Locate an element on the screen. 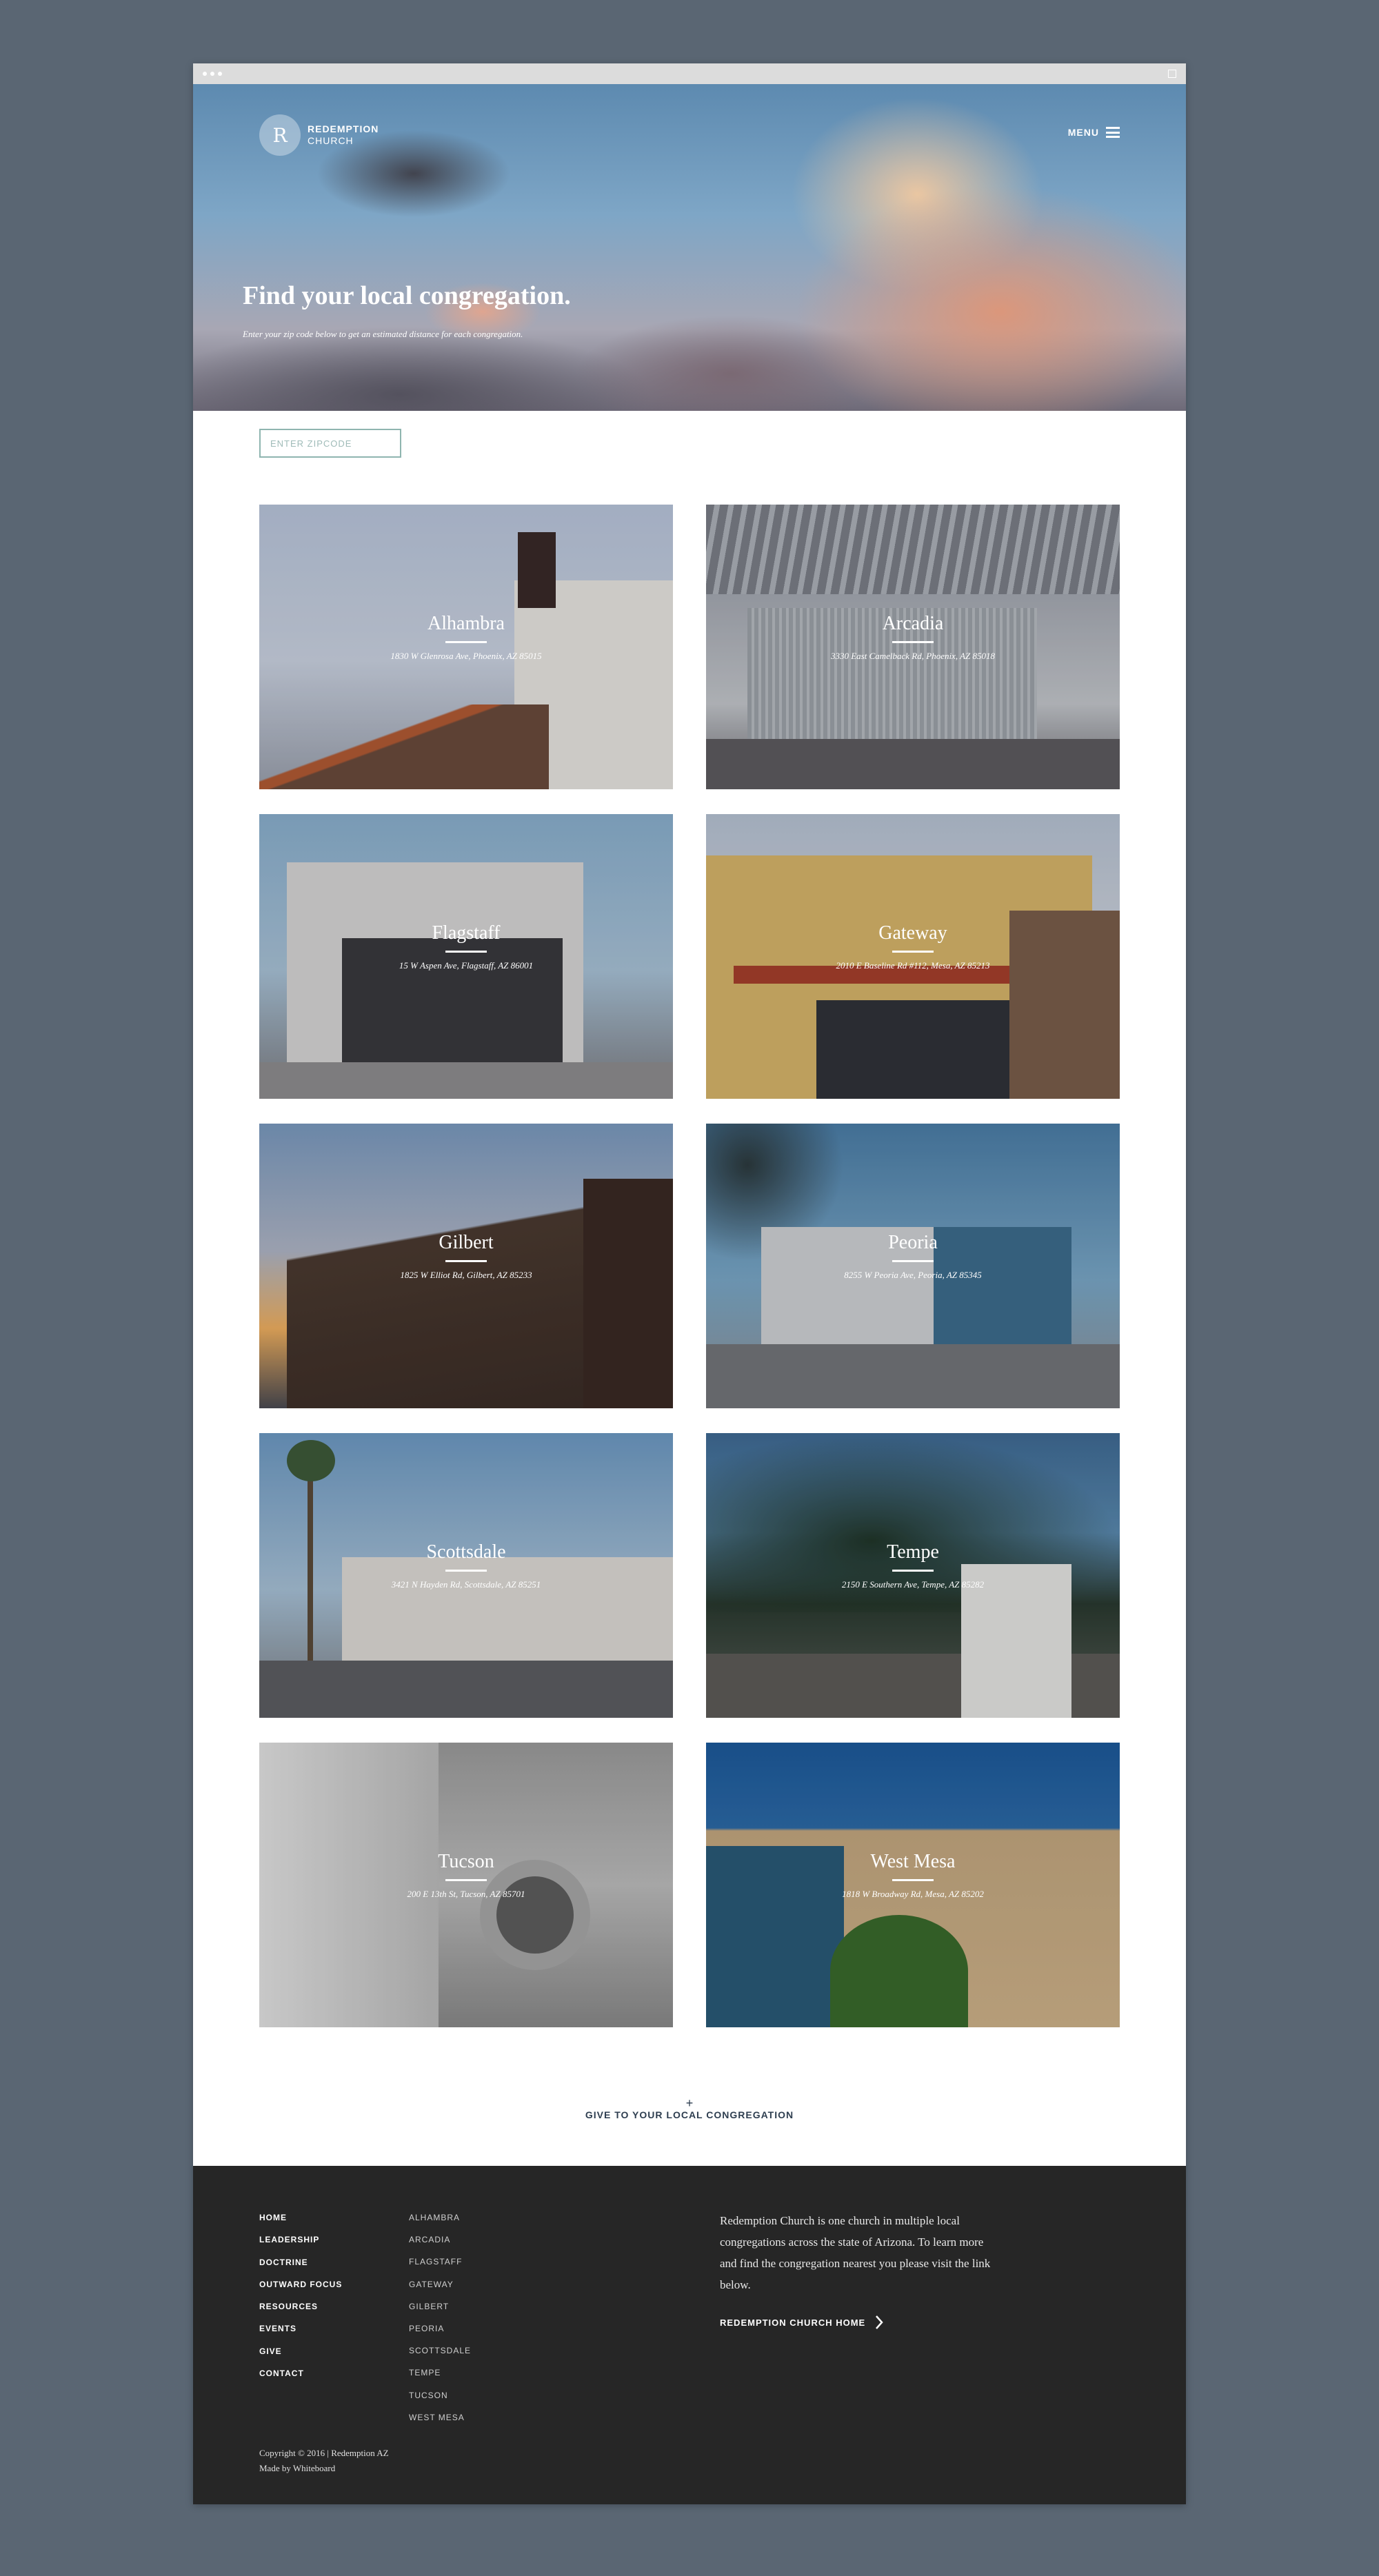  church-home-link: REDEMPTION CHURCH HOME is located at coordinates (801, 2322).